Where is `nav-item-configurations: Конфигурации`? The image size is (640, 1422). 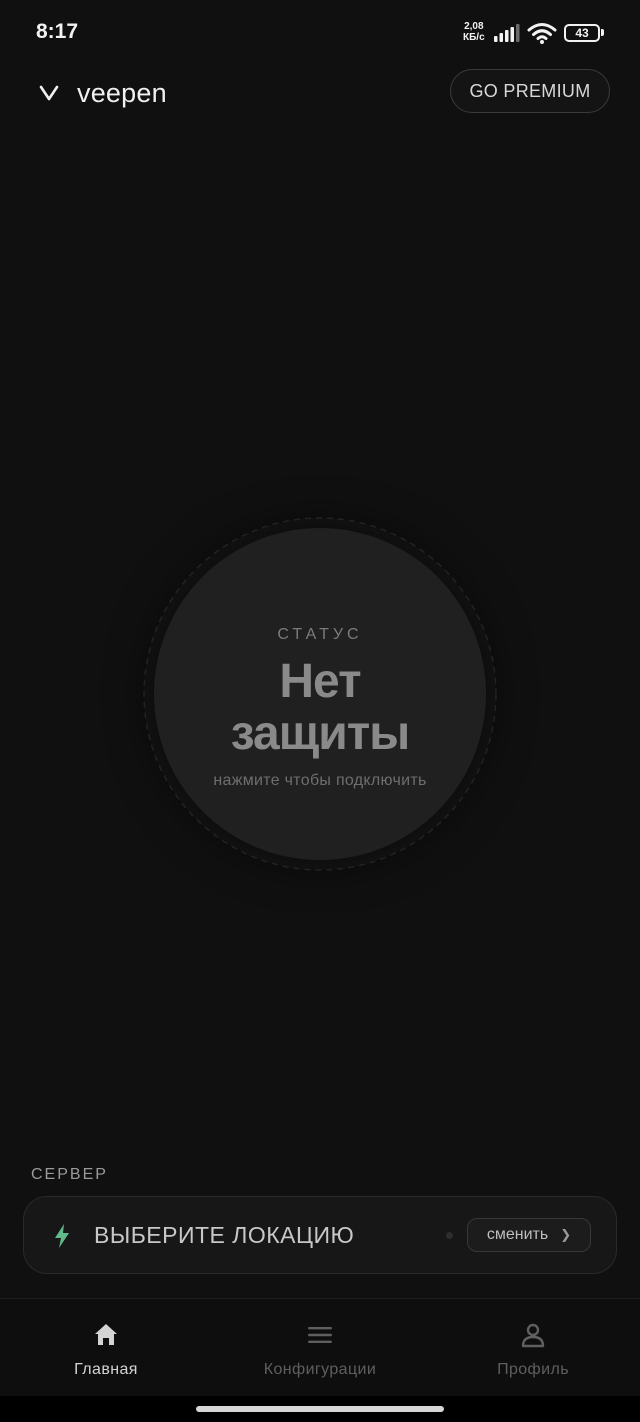 nav-item-configurations: Конфигурации is located at coordinates (320, 1348).